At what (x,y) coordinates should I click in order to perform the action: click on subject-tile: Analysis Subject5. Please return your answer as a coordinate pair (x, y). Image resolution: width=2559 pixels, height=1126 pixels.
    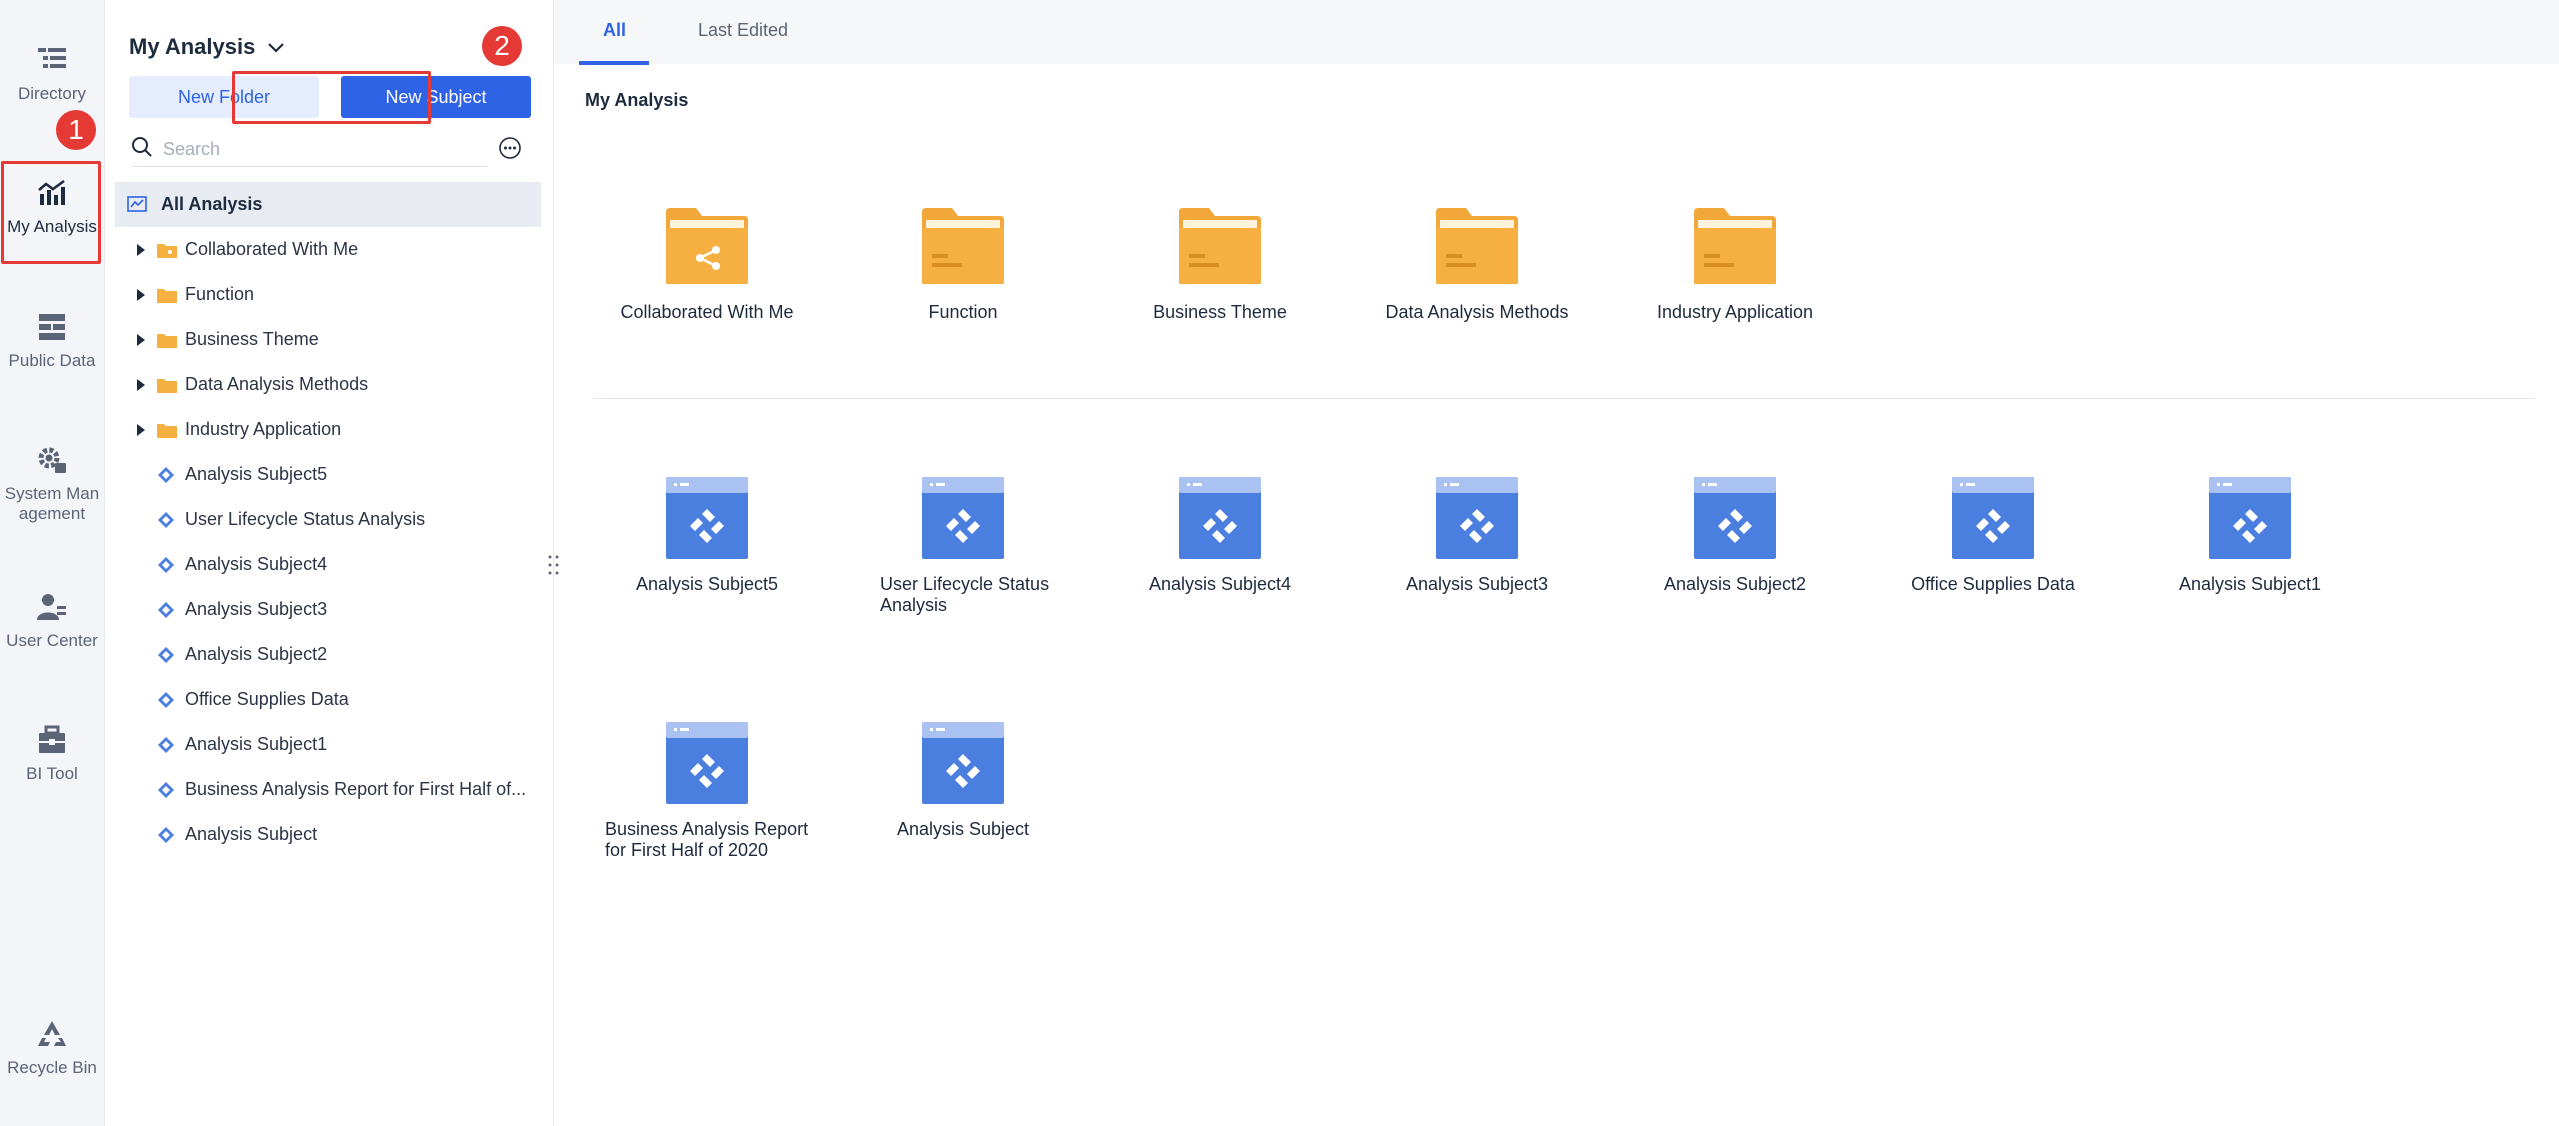
    Looking at the image, I should click on (707, 535).